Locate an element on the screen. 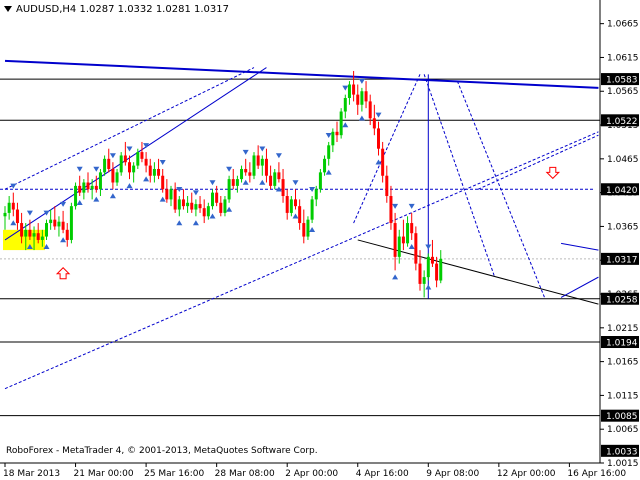 Image resolution: width=640 pixels, height=480 pixels. y-tick-label: 1.0015 is located at coordinates (623, 464).